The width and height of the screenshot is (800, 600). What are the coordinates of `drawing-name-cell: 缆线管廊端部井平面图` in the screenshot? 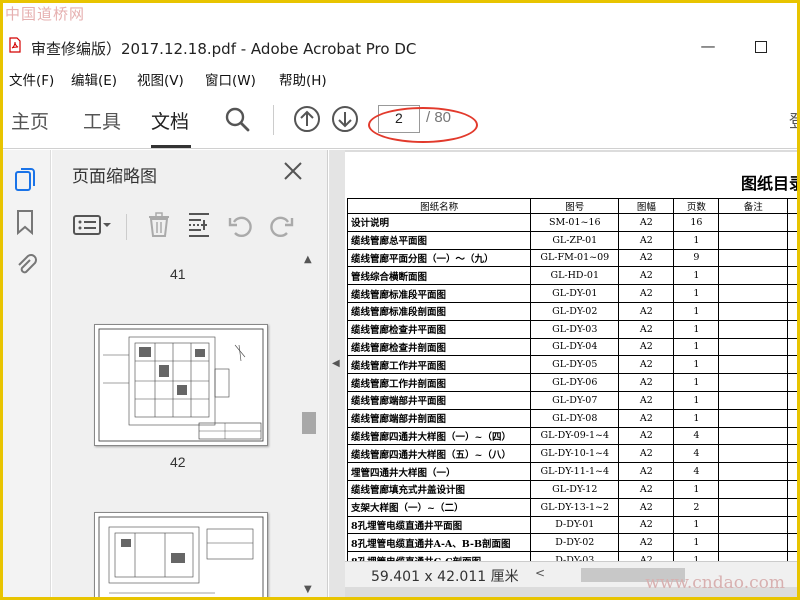 It's located at (439, 400).